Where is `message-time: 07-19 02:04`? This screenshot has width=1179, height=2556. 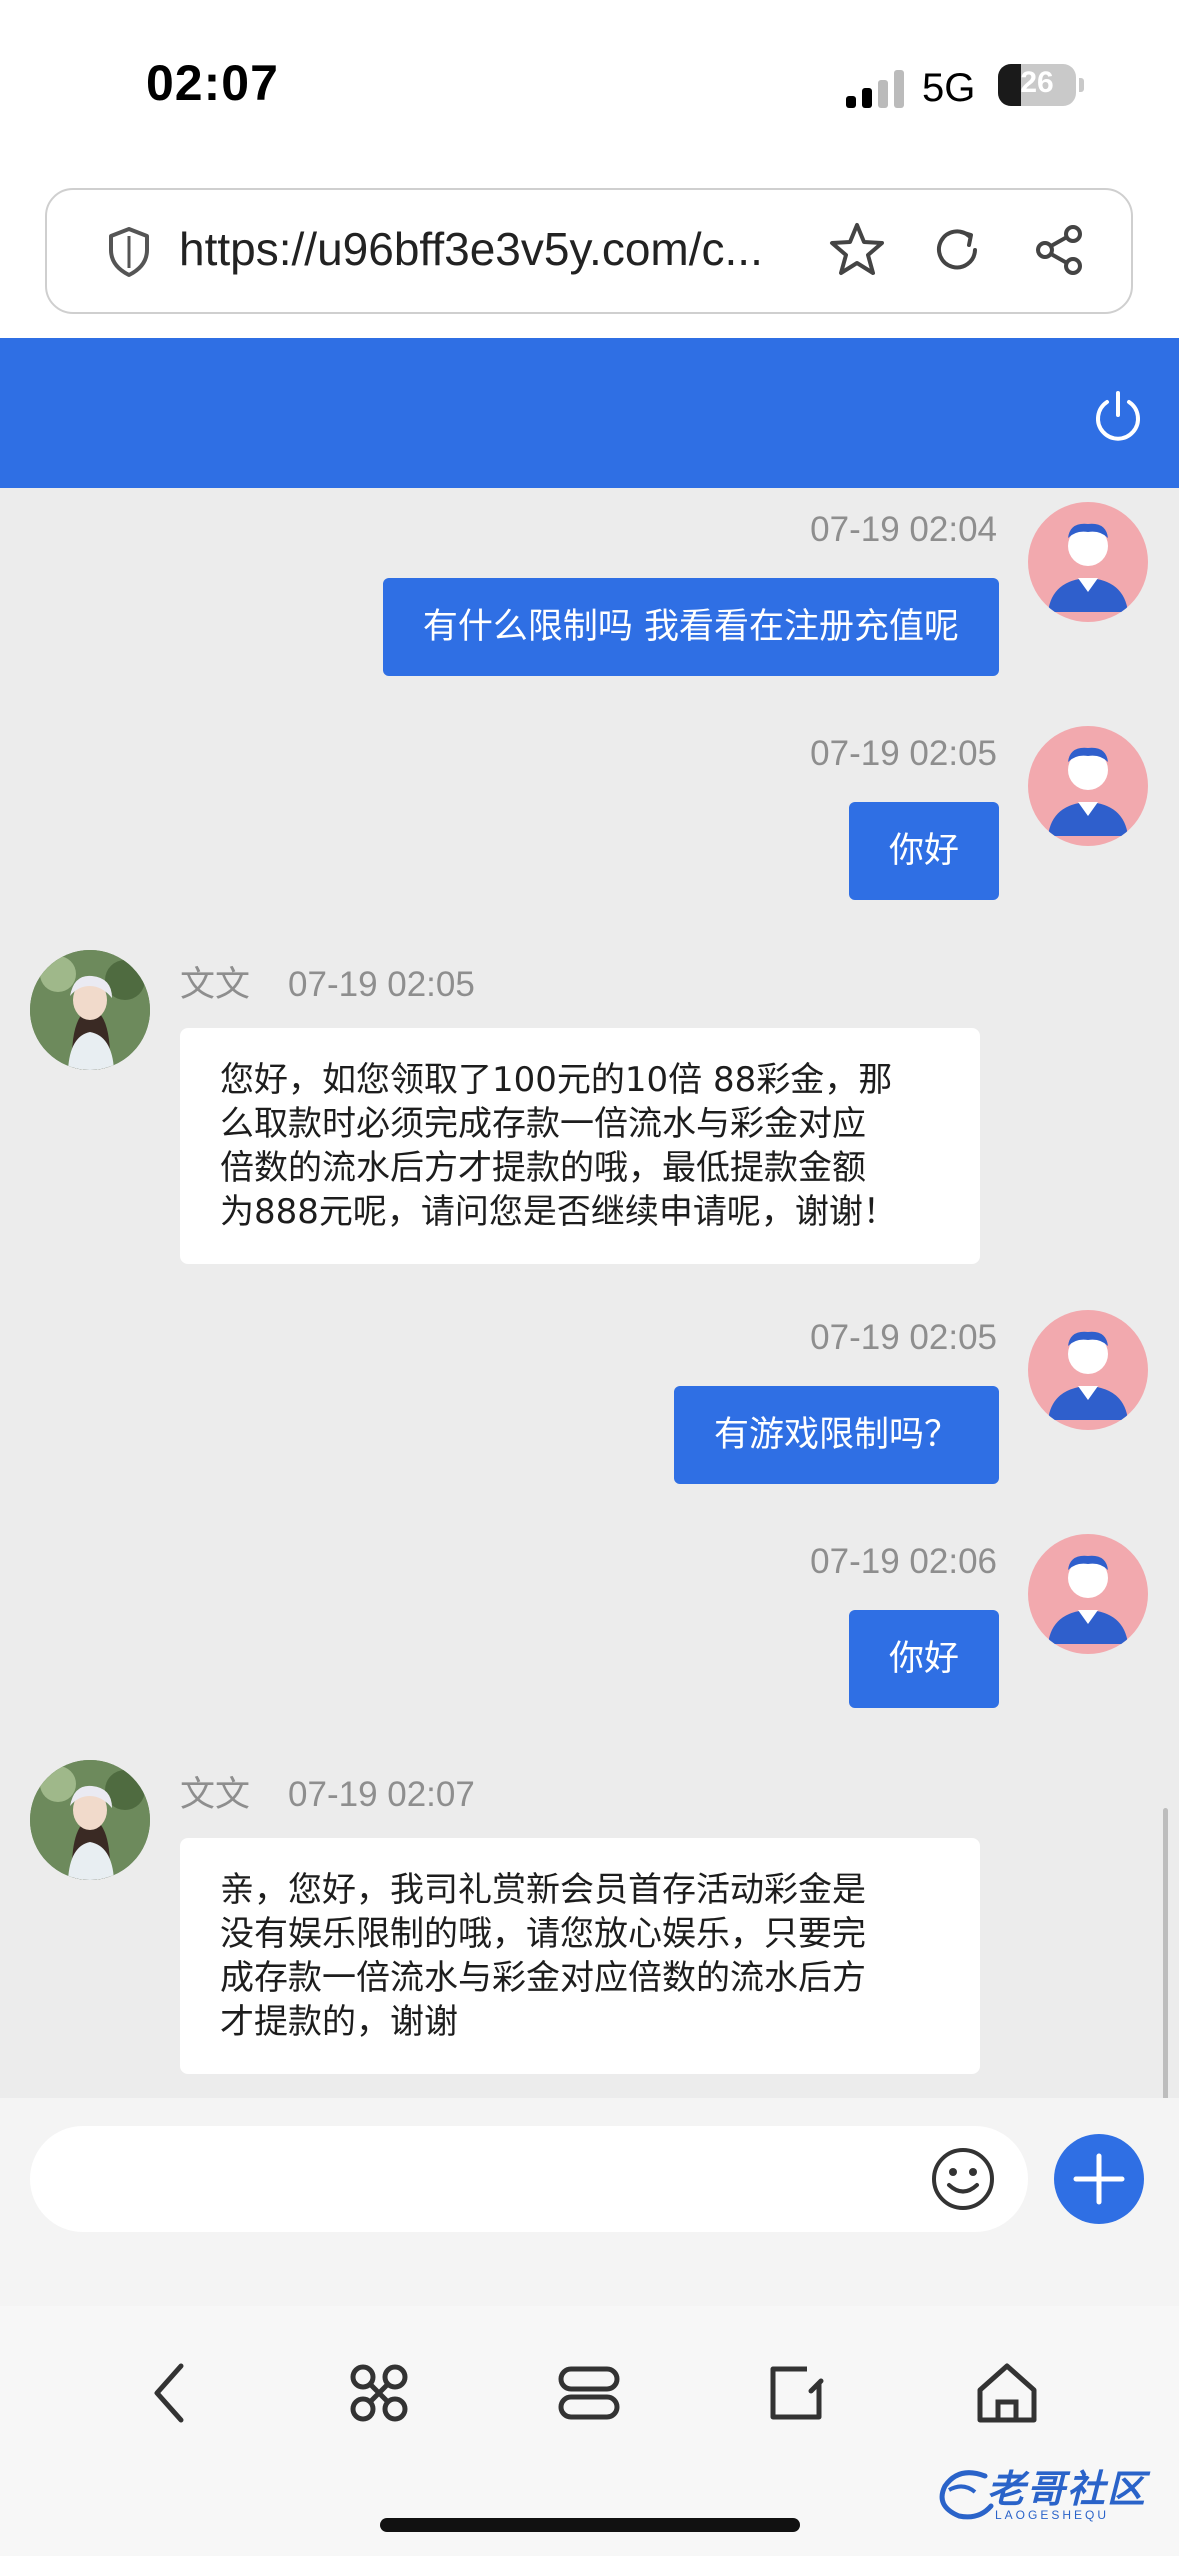
message-time: 07-19 02:04 is located at coordinates (903, 529).